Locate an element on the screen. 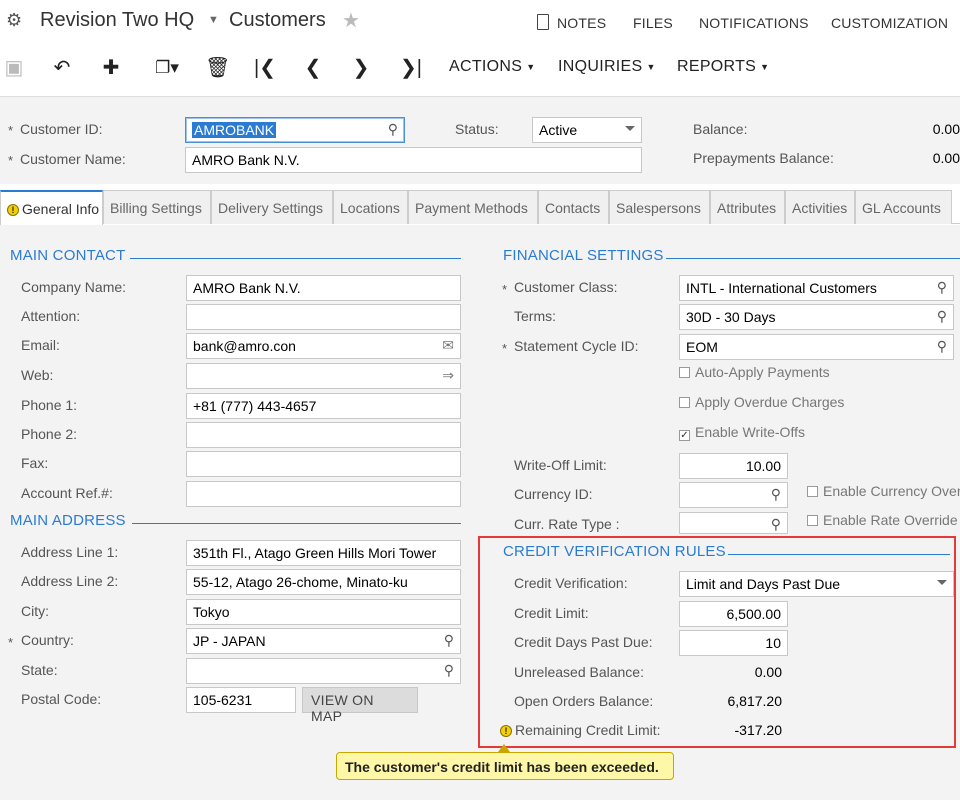  attention-input is located at coordinates (323, 317).